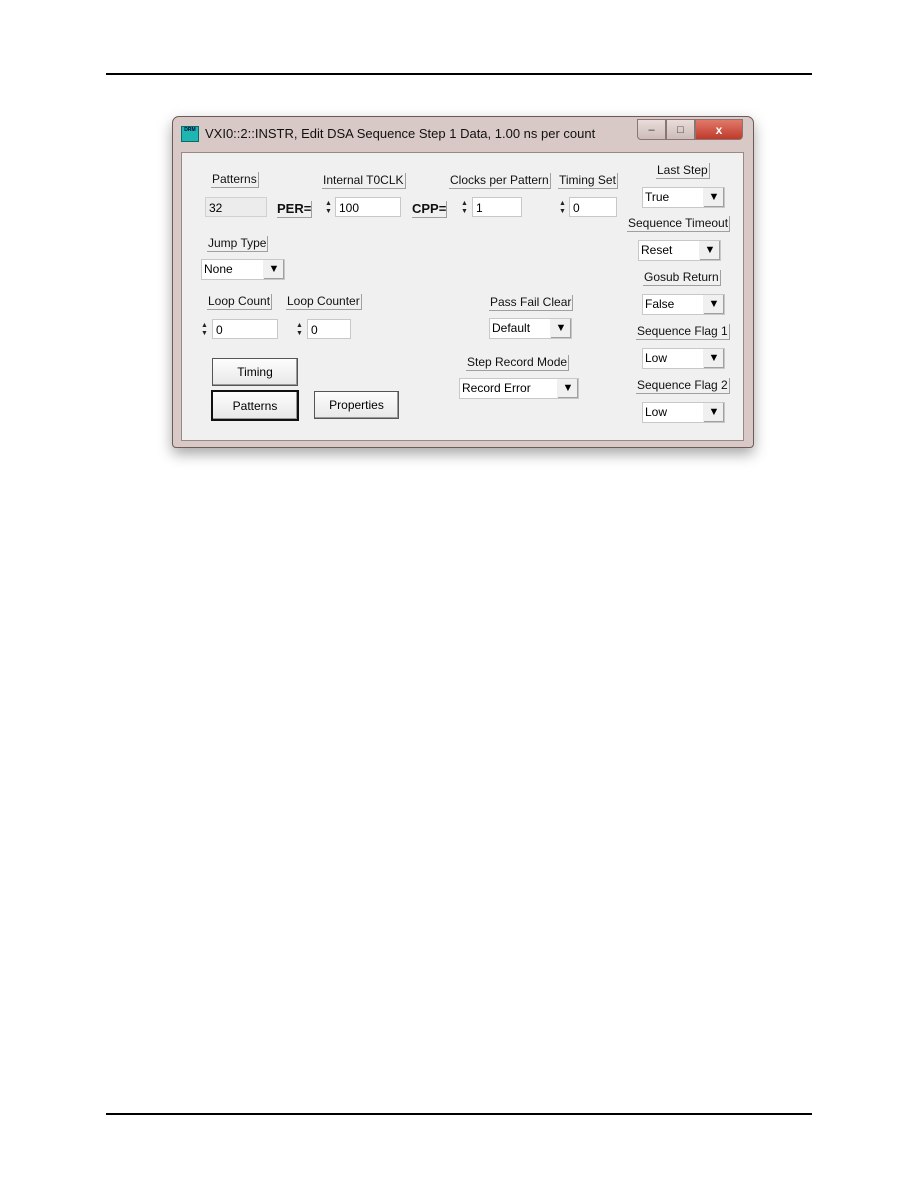 The width and height of the screenshot is (918, 1188). I want to click on internal-t0clk-spinner: ▲ ▼, so click(329, 208).